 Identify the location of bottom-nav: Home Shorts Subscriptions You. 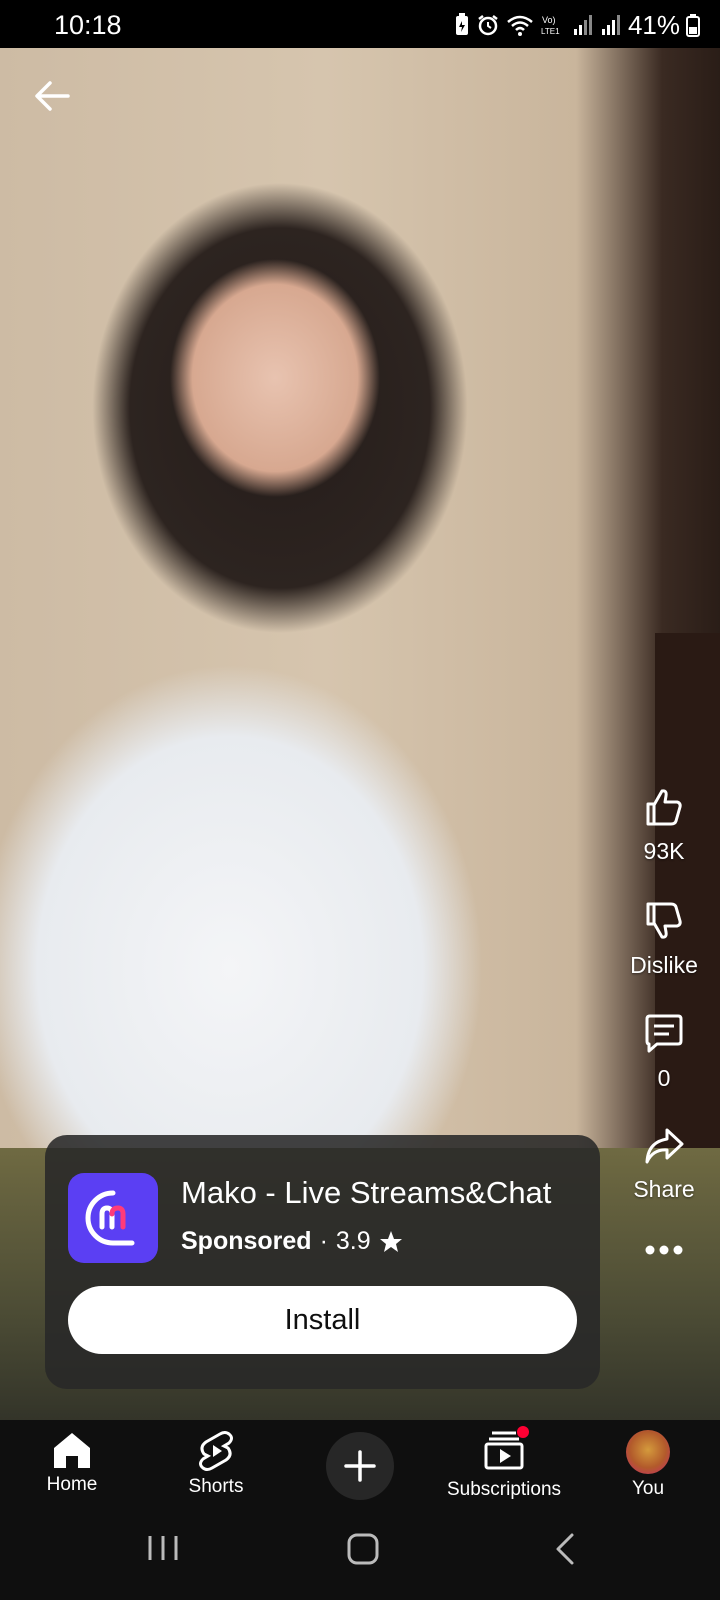
(360, 1461).